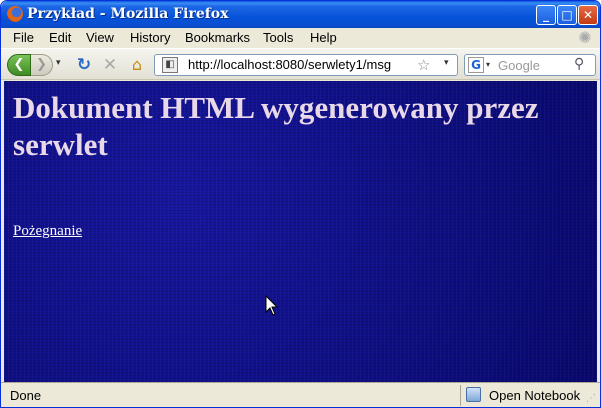 The width and height of the screenshot is (601, 408). I want to click on stop-button: ✕, so click(110, 65).